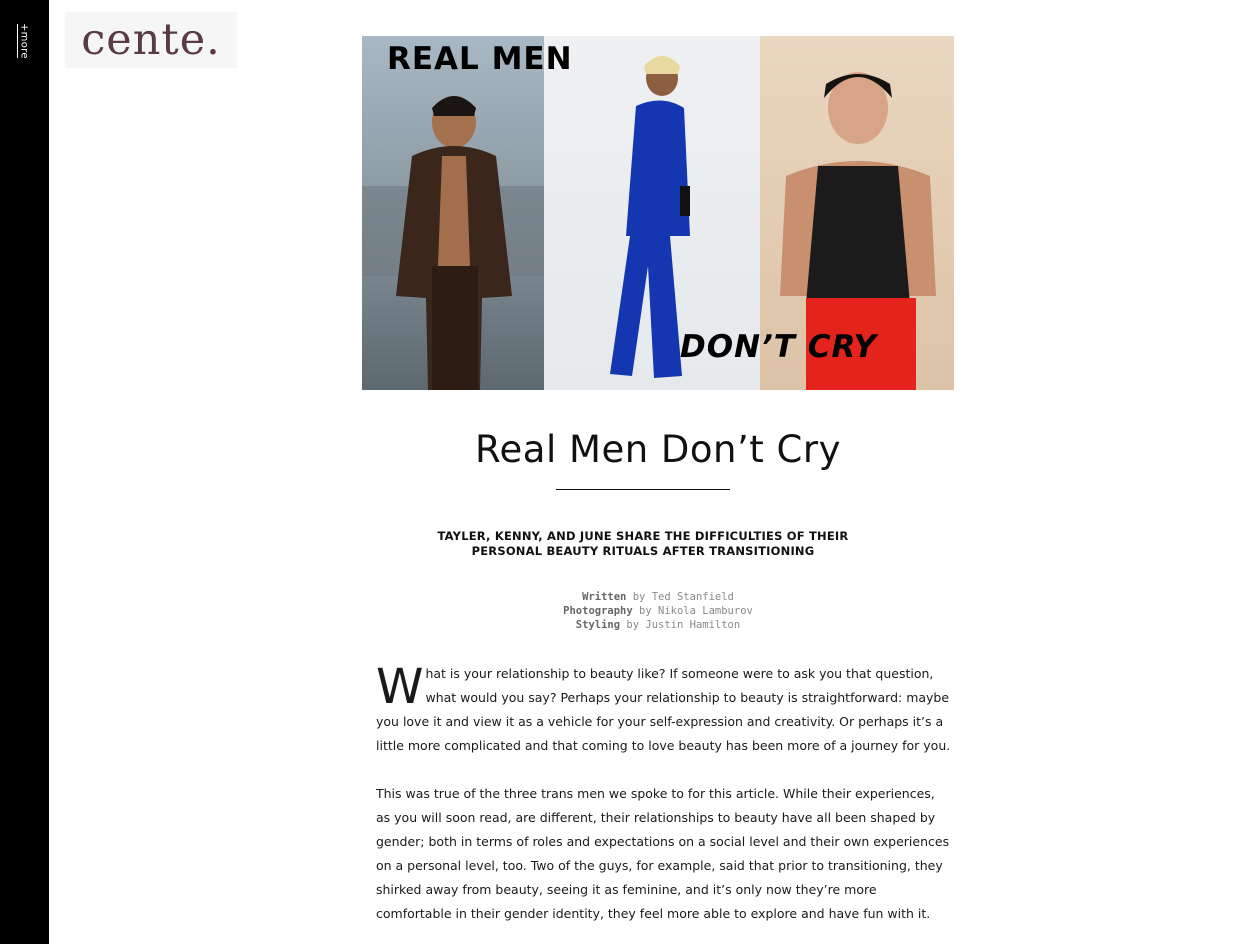 This screenshot has height=950, width=1245. What do you see at coordinates (693, 597) in the screenshot?
I see `writer-link: Ted Stanfield` at bounding box center [693, 597].